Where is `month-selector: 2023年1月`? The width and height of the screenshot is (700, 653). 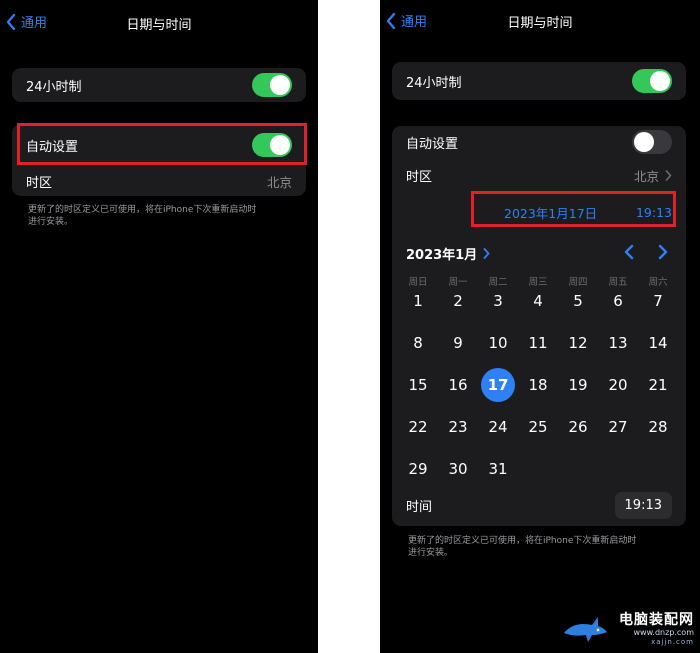
month-selector: 2023年1月 is located at coordinates (448, 253).